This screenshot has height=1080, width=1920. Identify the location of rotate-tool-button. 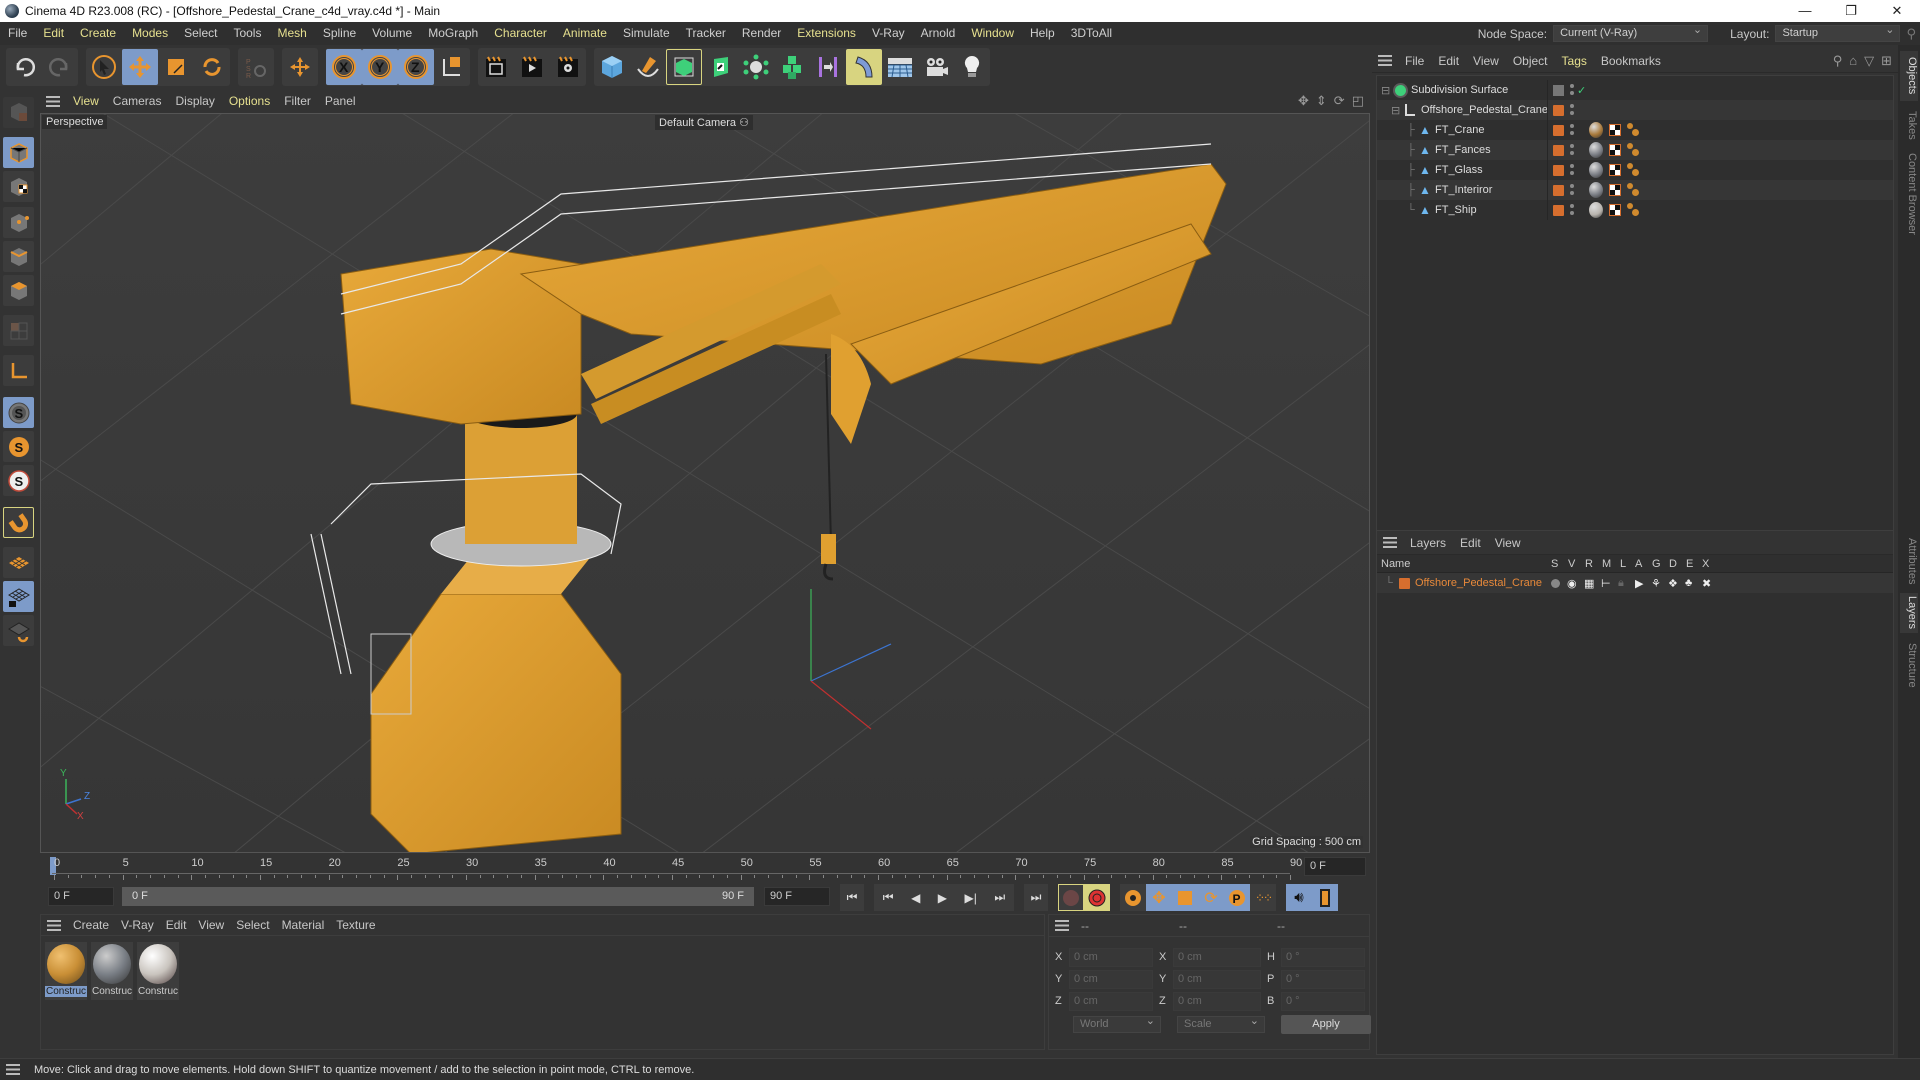
(212, 67).